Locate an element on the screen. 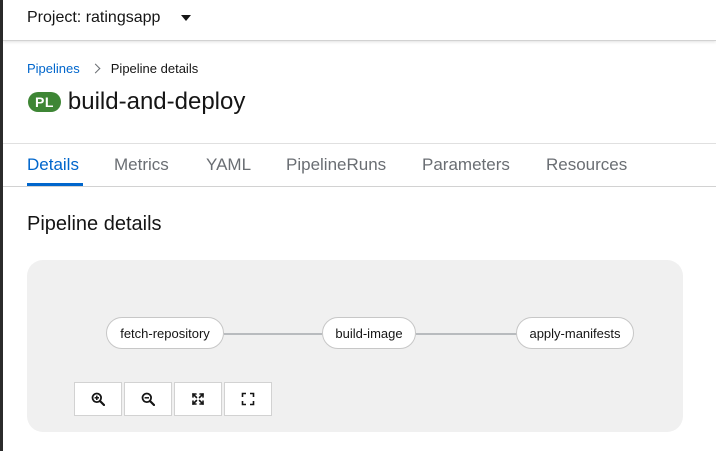 The height and width of the screenshot is (451, 716). tab-metrics: Metrics is located at coordinates (141, 165).